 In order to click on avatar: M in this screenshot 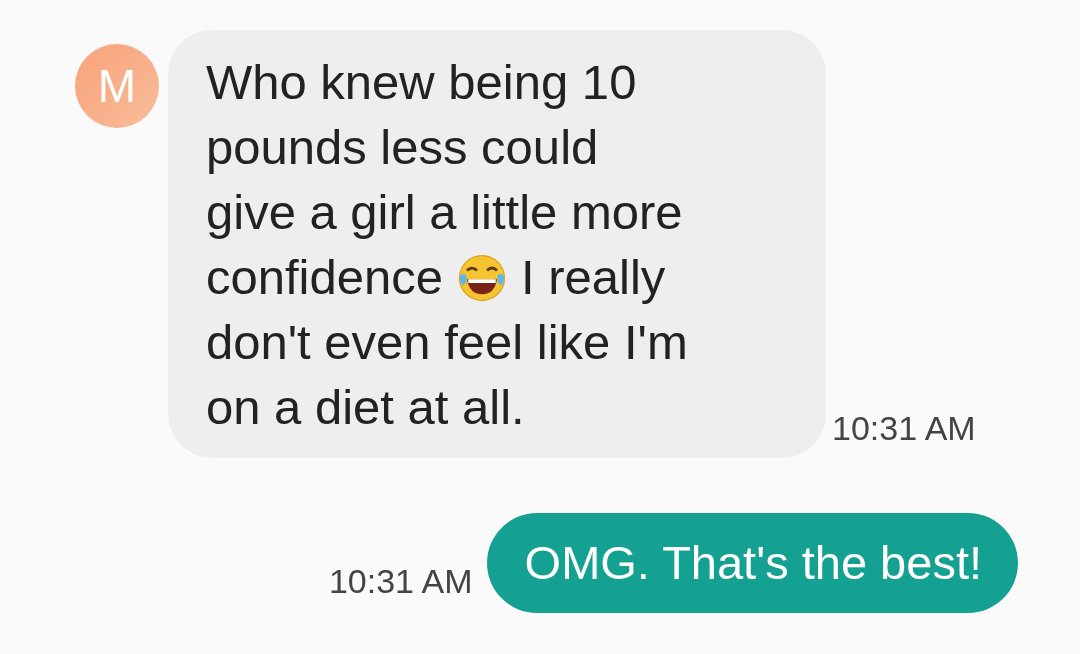, I will do `click(117, 86)`.